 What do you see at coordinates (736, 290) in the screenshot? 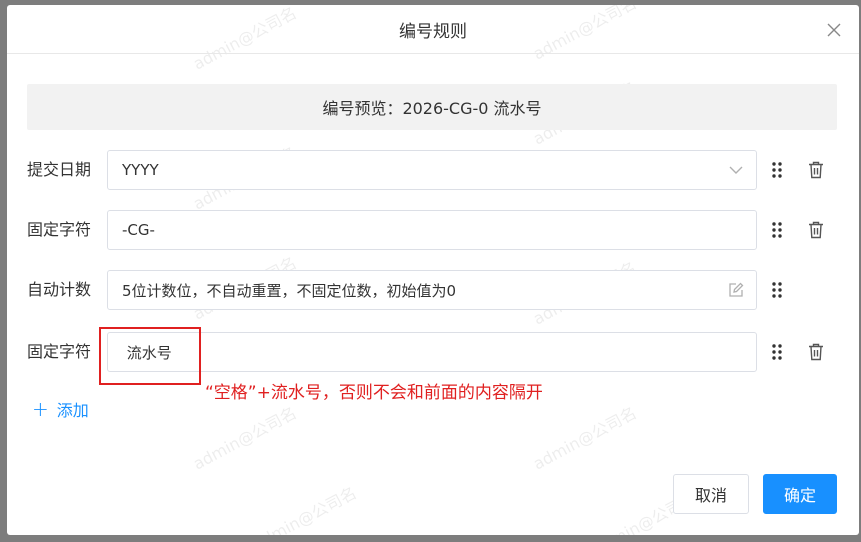
I see `edit-icon` at bounding box center [736, 290].